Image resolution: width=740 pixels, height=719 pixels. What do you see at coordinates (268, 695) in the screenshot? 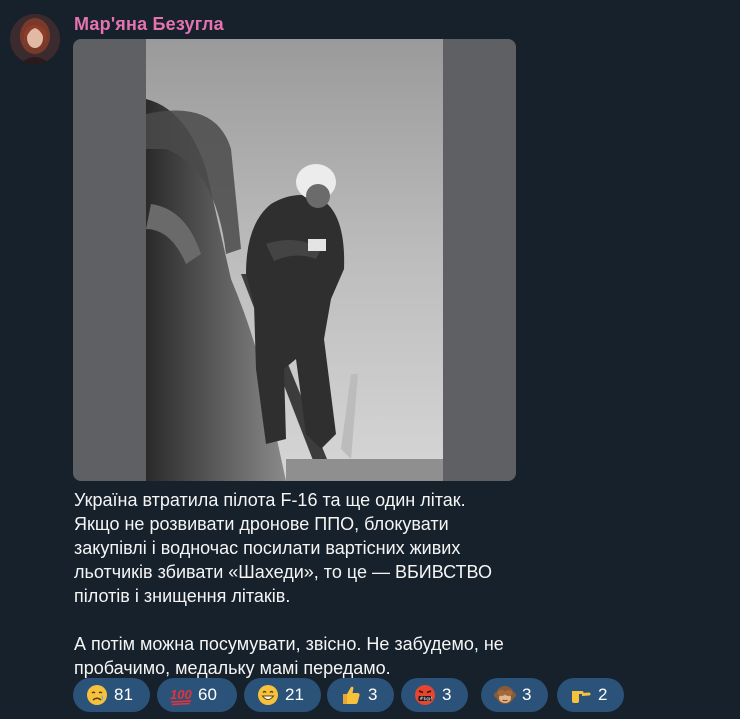
I see `grinning-face-icon` at bounding box center [268, 695].